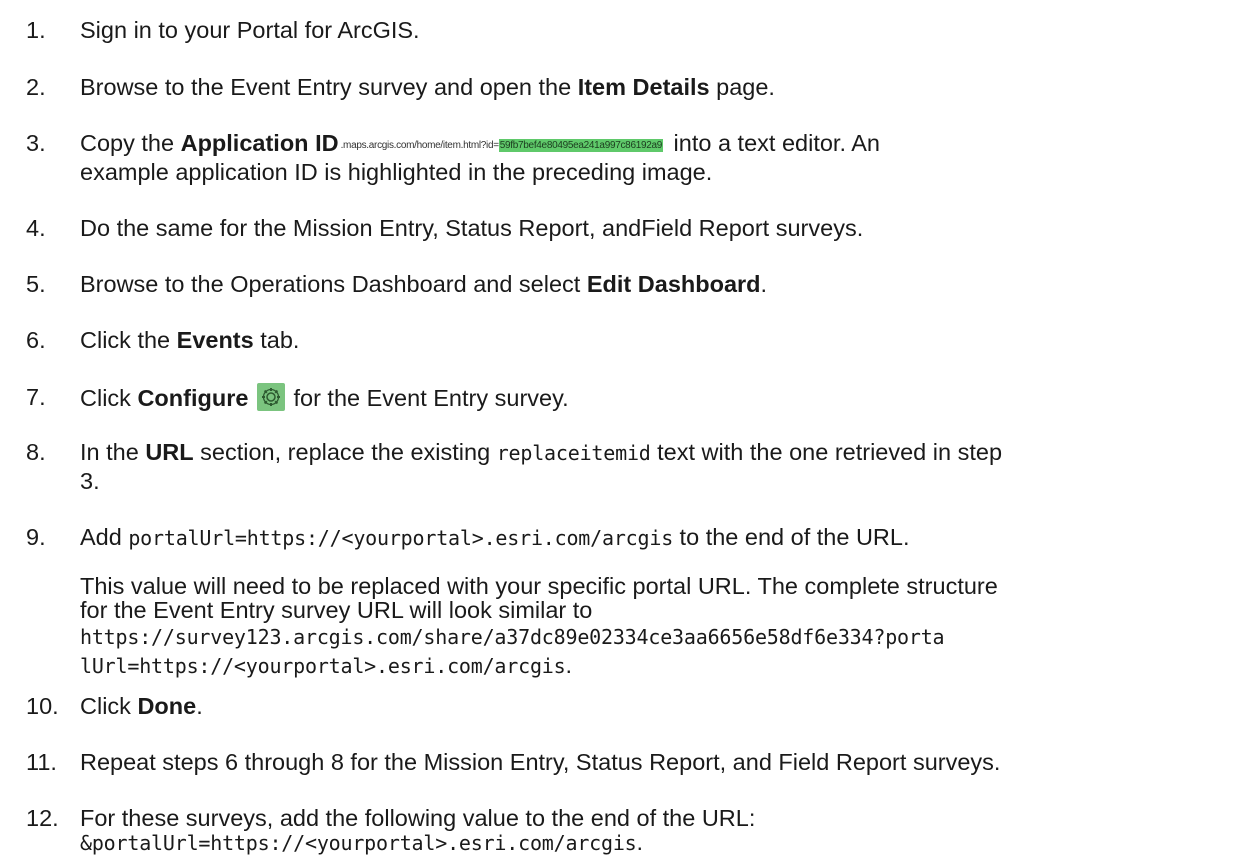 The width and height of the screenshot is (1255, 855). What do you see at coordinates (36, 87) in the screenshot?
I see `step-number: 2.` at bounding box center [36, 87].